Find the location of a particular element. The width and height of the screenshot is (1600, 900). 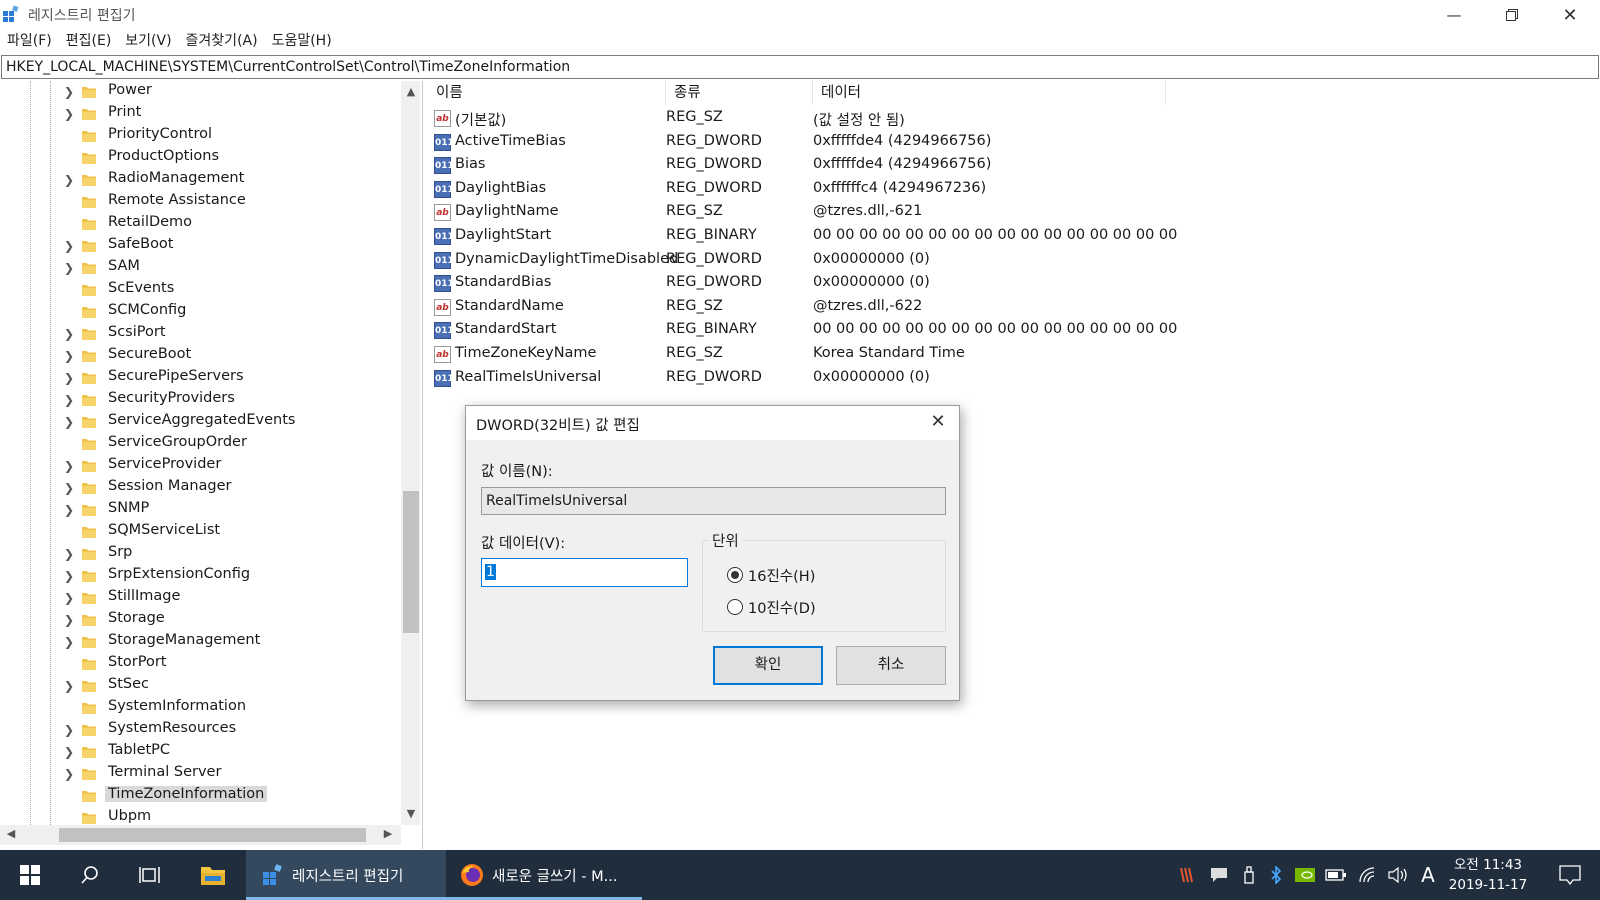

hex-radio-label: 16진수(H) is located at coordinates (781, 575).